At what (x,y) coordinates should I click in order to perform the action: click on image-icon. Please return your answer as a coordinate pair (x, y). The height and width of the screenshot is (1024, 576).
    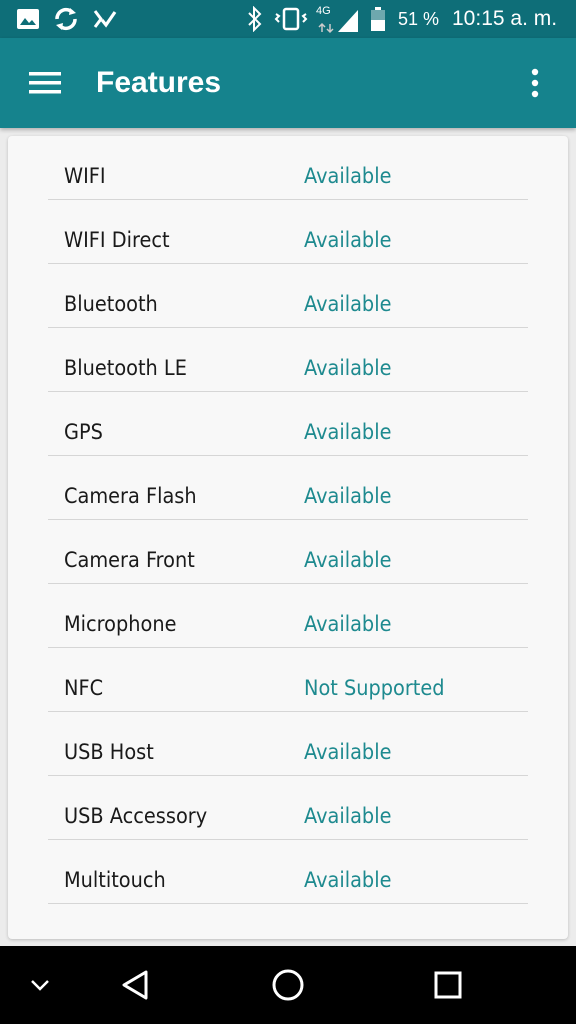
    Looking at the image, I should click on (28, 19).